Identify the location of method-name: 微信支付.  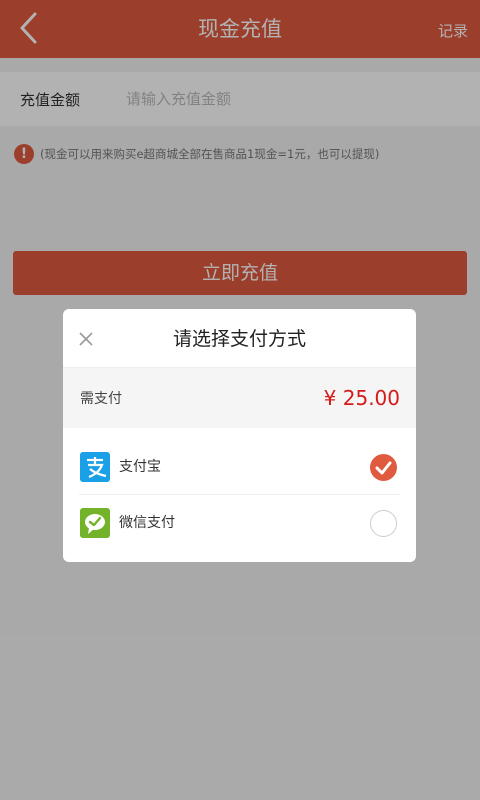
(147, 523).